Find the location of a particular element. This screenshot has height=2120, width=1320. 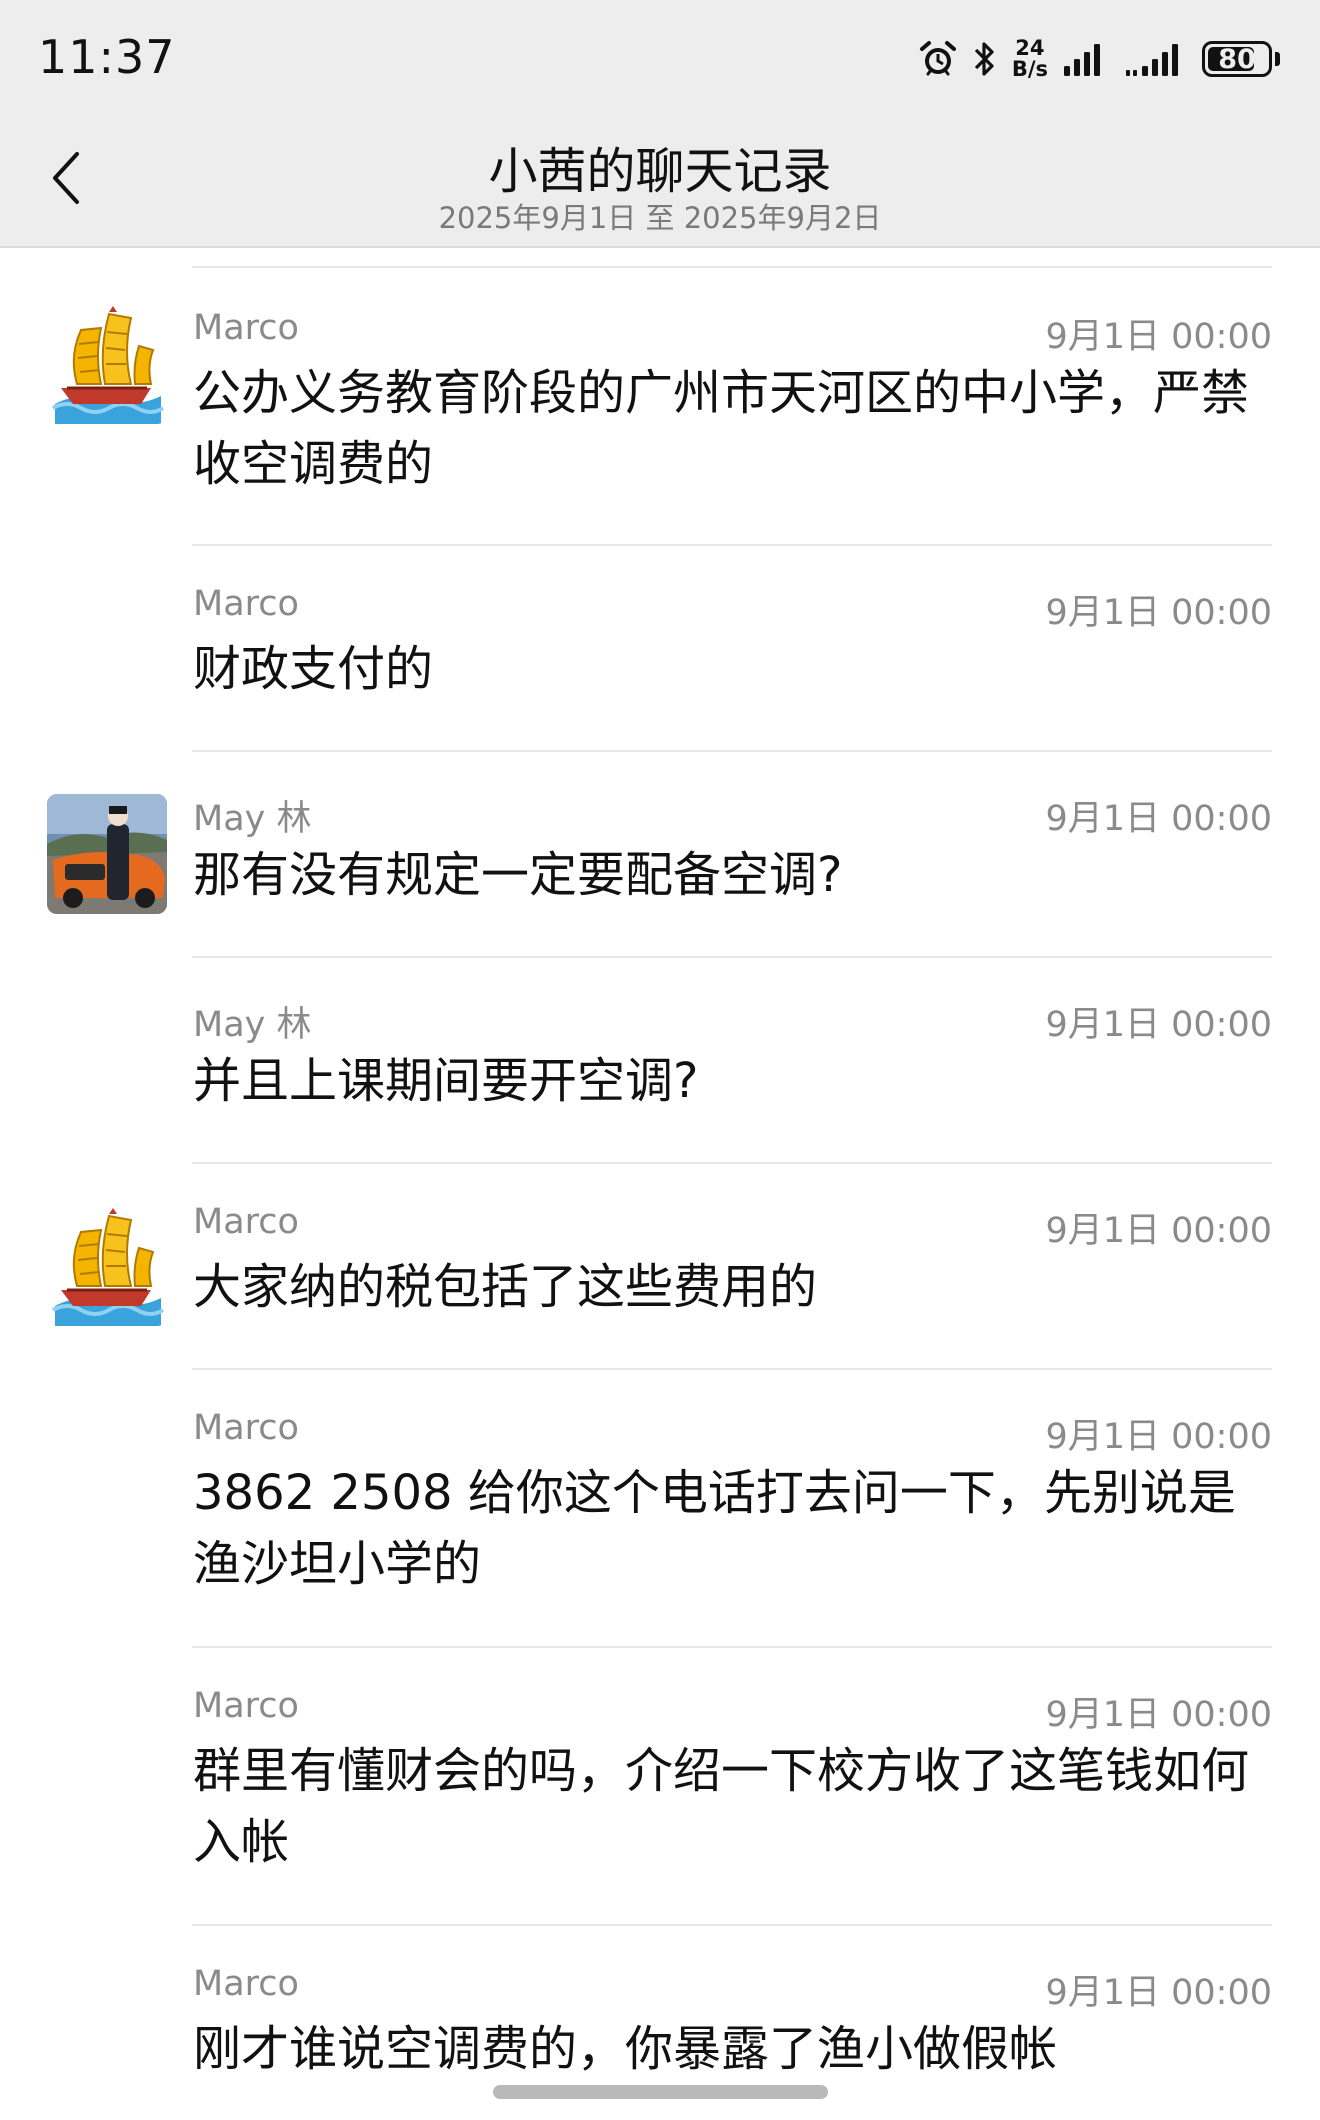

status-time: 11:37 is located at coordinates (107, 57).